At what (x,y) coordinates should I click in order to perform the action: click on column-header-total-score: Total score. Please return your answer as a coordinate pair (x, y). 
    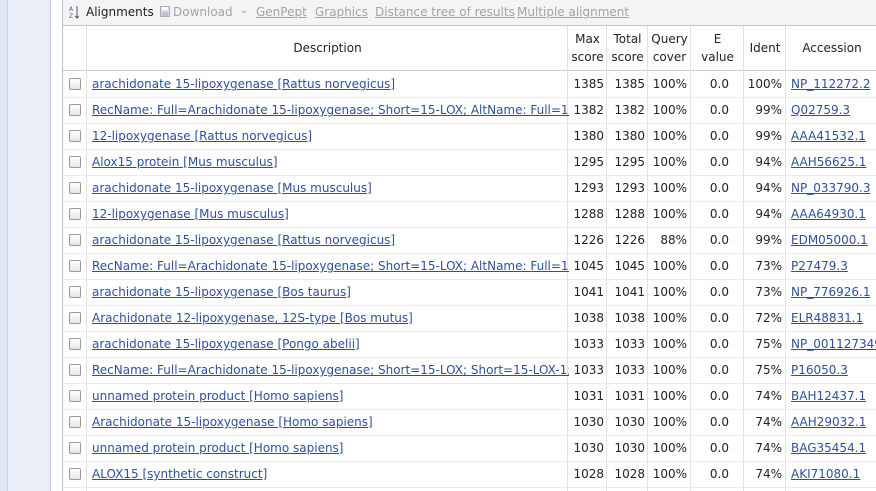
    Looking at the image, I should click on (627, 48).